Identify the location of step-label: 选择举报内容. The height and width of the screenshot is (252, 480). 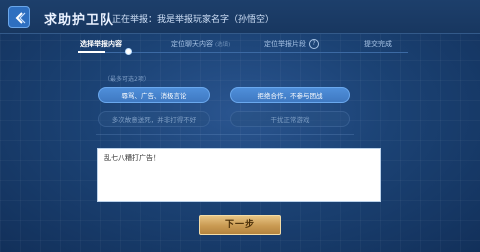
(101, 44).